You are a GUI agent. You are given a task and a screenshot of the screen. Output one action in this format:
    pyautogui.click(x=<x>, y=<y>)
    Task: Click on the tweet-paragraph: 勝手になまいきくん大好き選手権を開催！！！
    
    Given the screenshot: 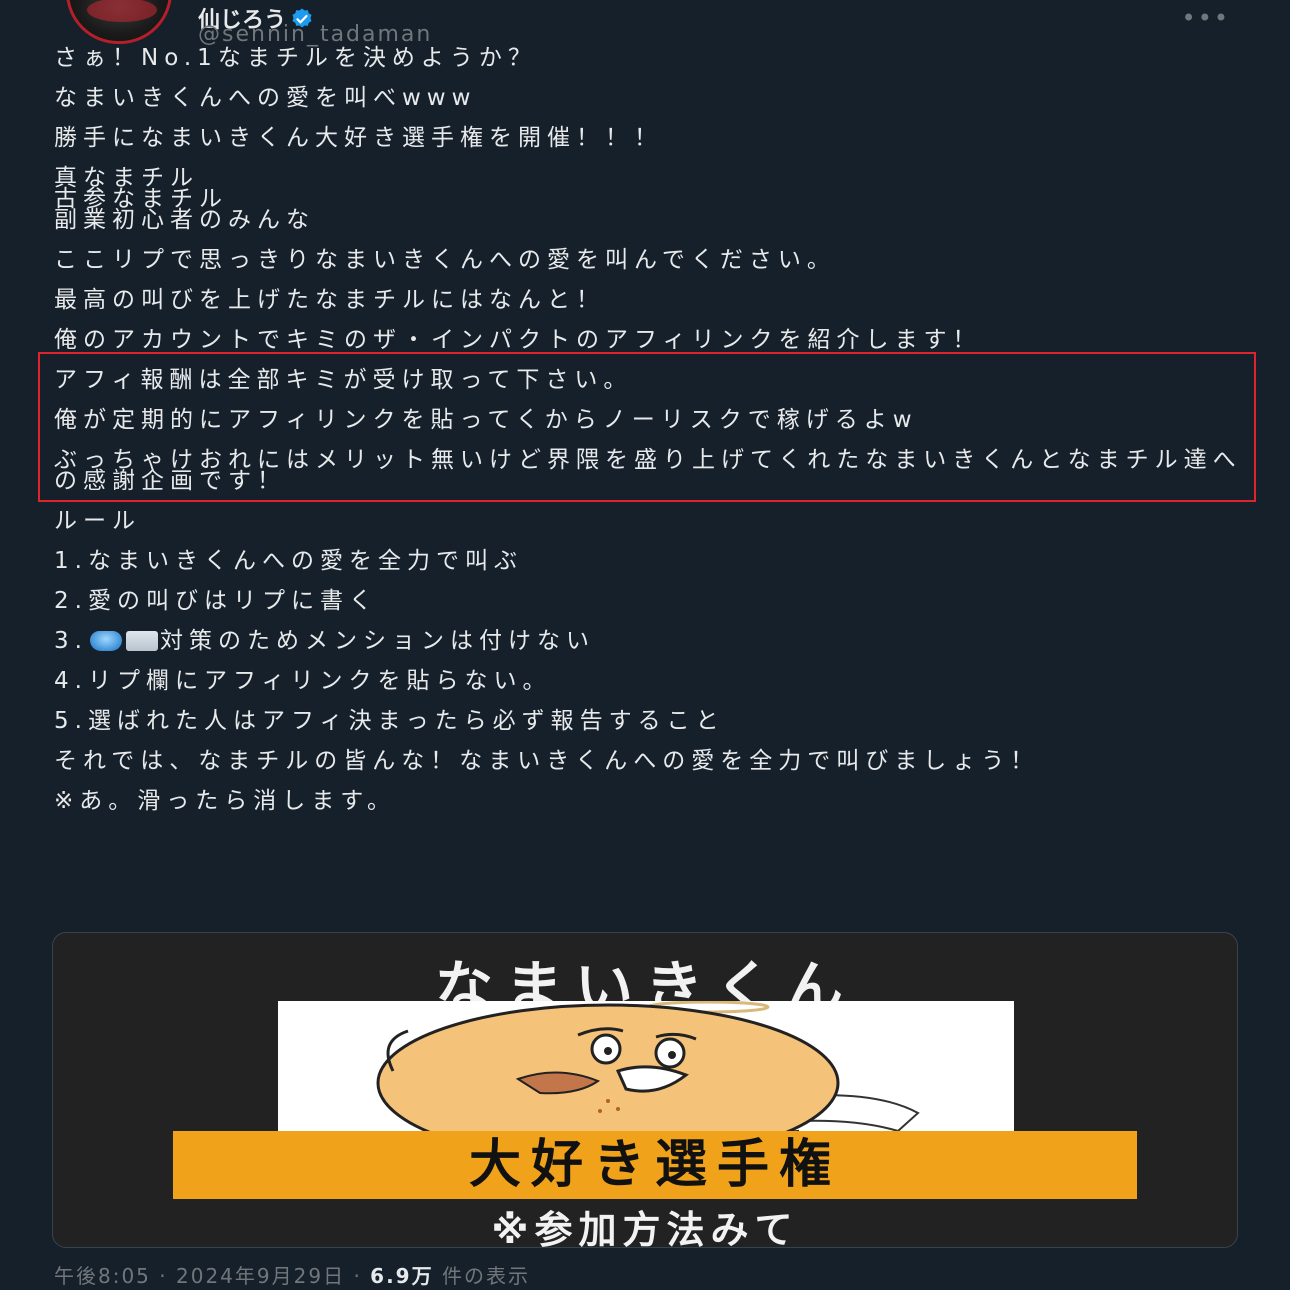 What is the action you would take?
    pyautogui.click(x=358, y=138)
    